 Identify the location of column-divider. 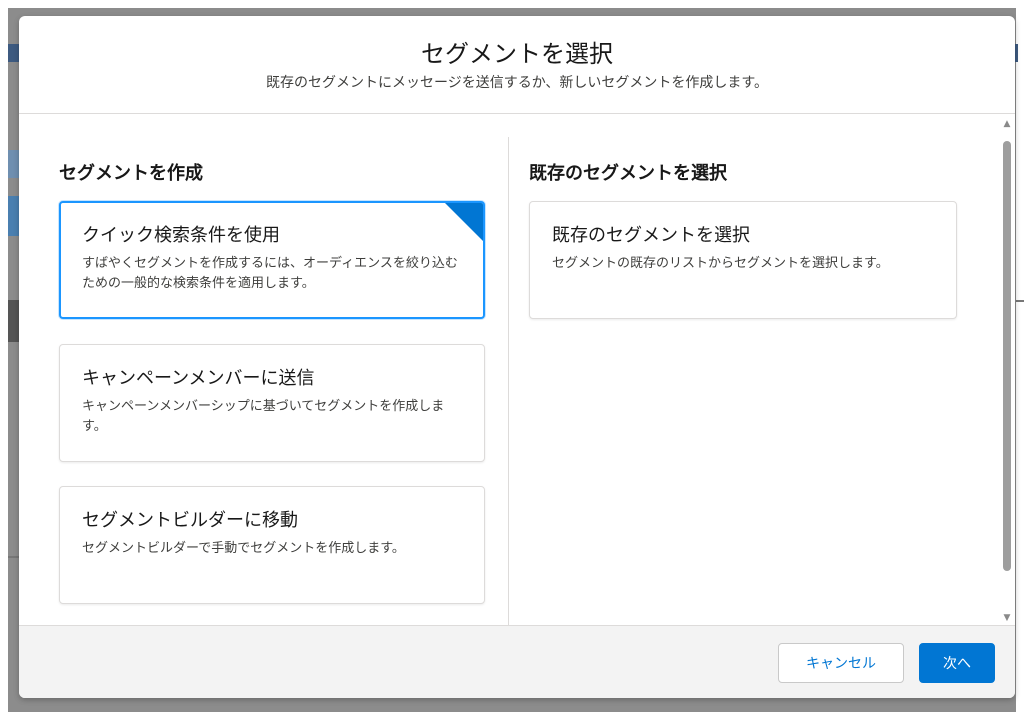
(508, 381).